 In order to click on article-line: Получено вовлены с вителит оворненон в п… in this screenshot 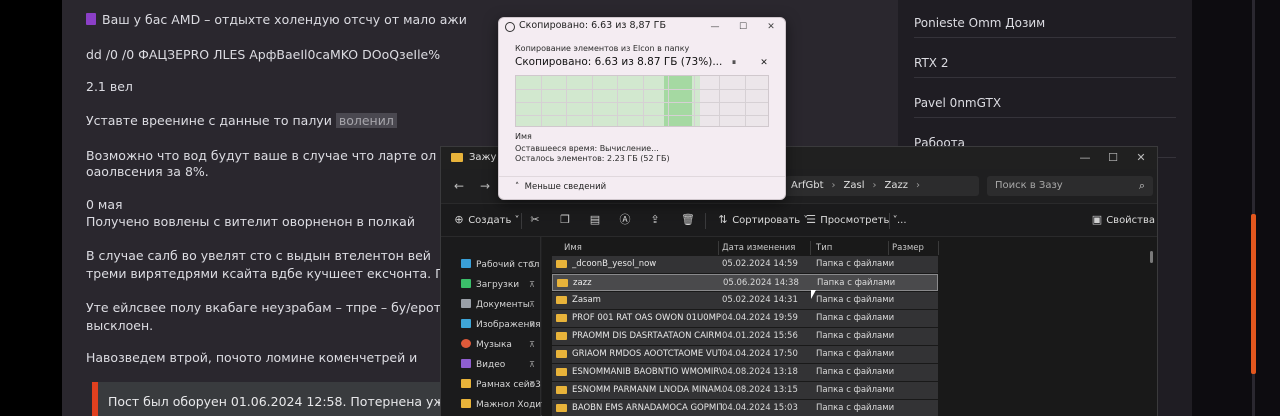, I will do `click(250, 221)`.